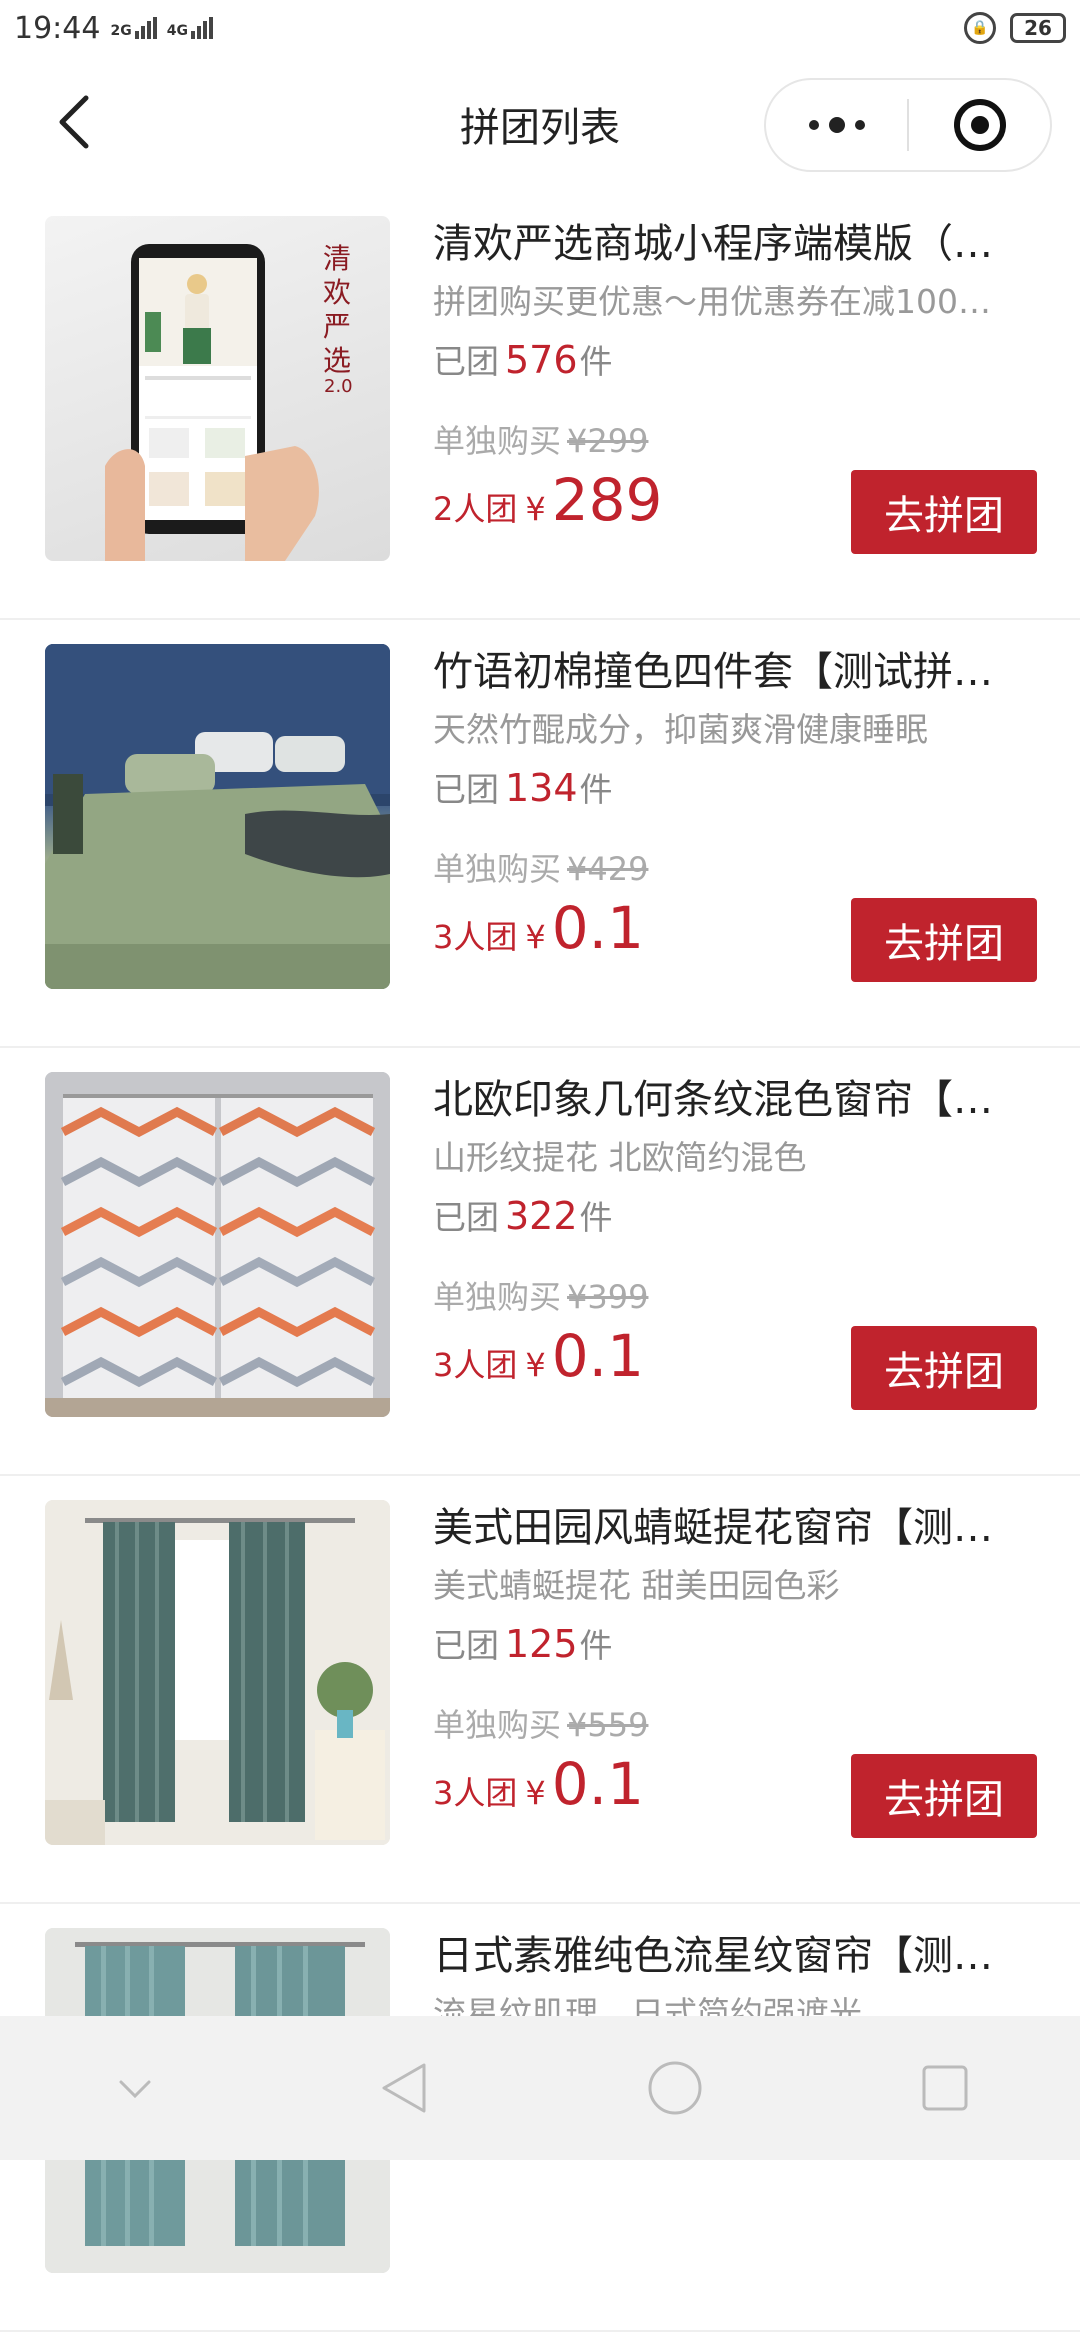 This screenshot has height=2332, width=1080. I want to click on sold-number: 125, so click(541, 1644).